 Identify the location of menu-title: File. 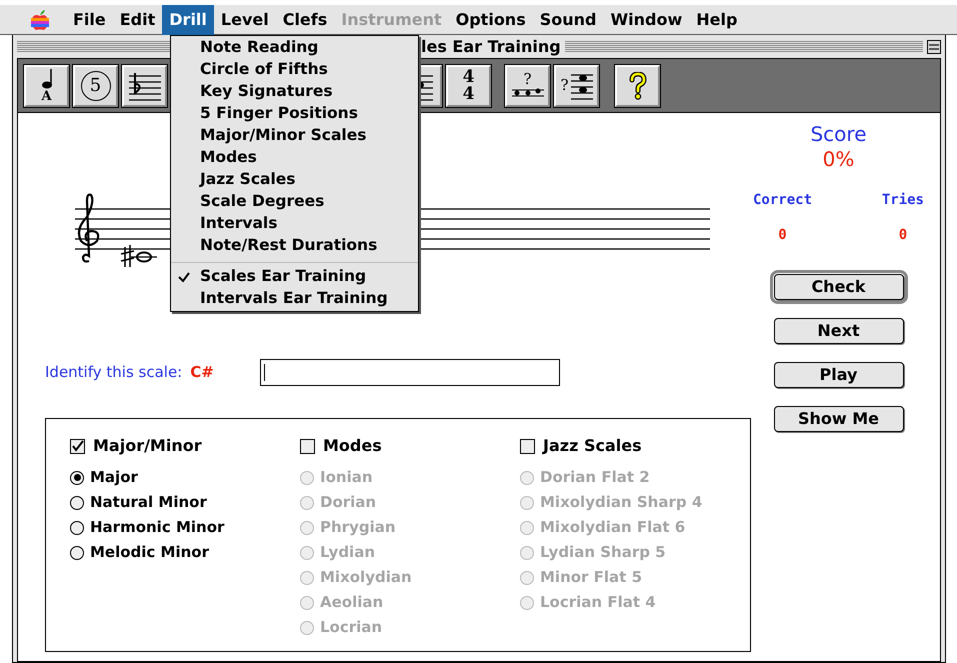
(89, 19).